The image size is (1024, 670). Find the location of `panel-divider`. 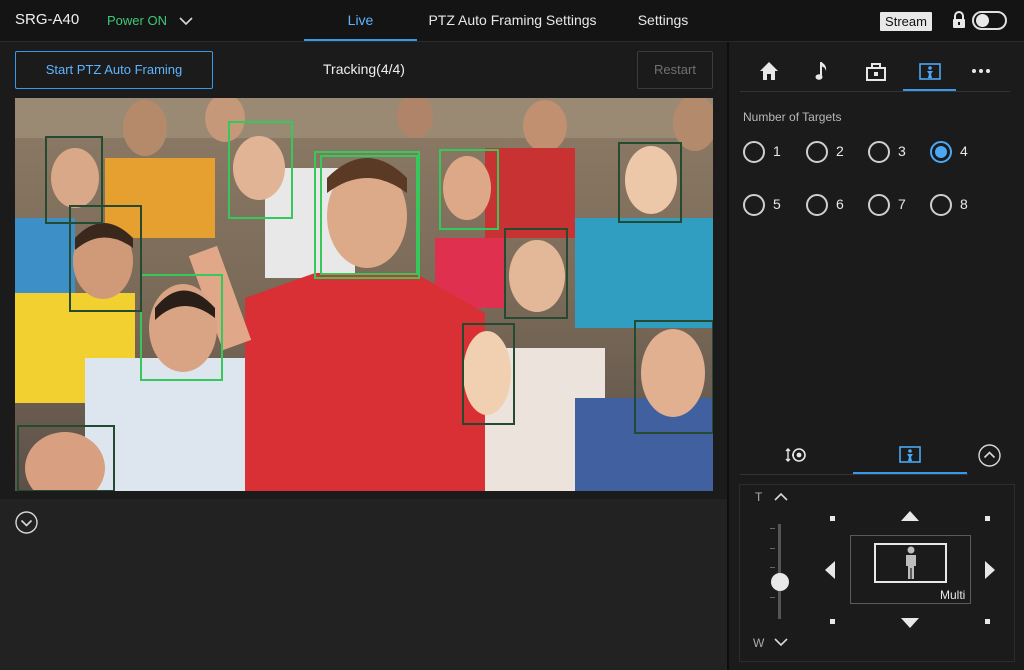

panel-divider is located at coordinates (728, 356).